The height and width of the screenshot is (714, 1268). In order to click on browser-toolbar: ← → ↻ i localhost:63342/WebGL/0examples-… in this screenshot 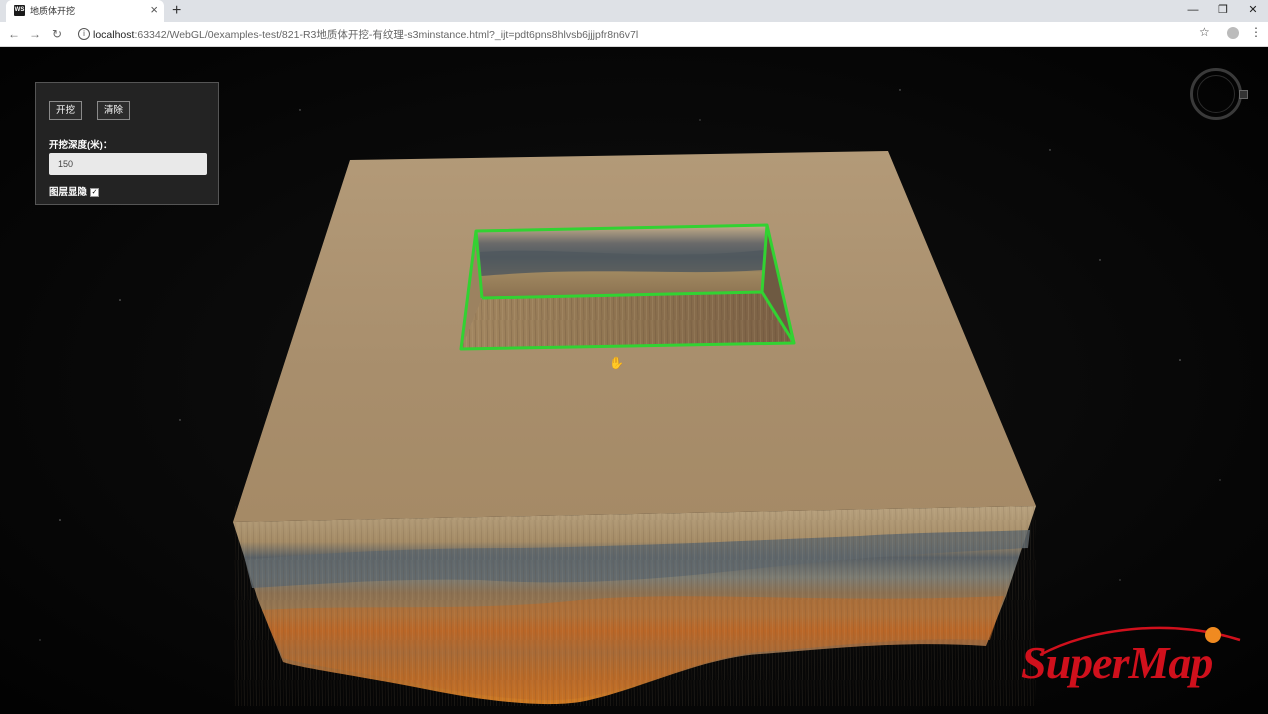, I will do `click(634, 34)`.